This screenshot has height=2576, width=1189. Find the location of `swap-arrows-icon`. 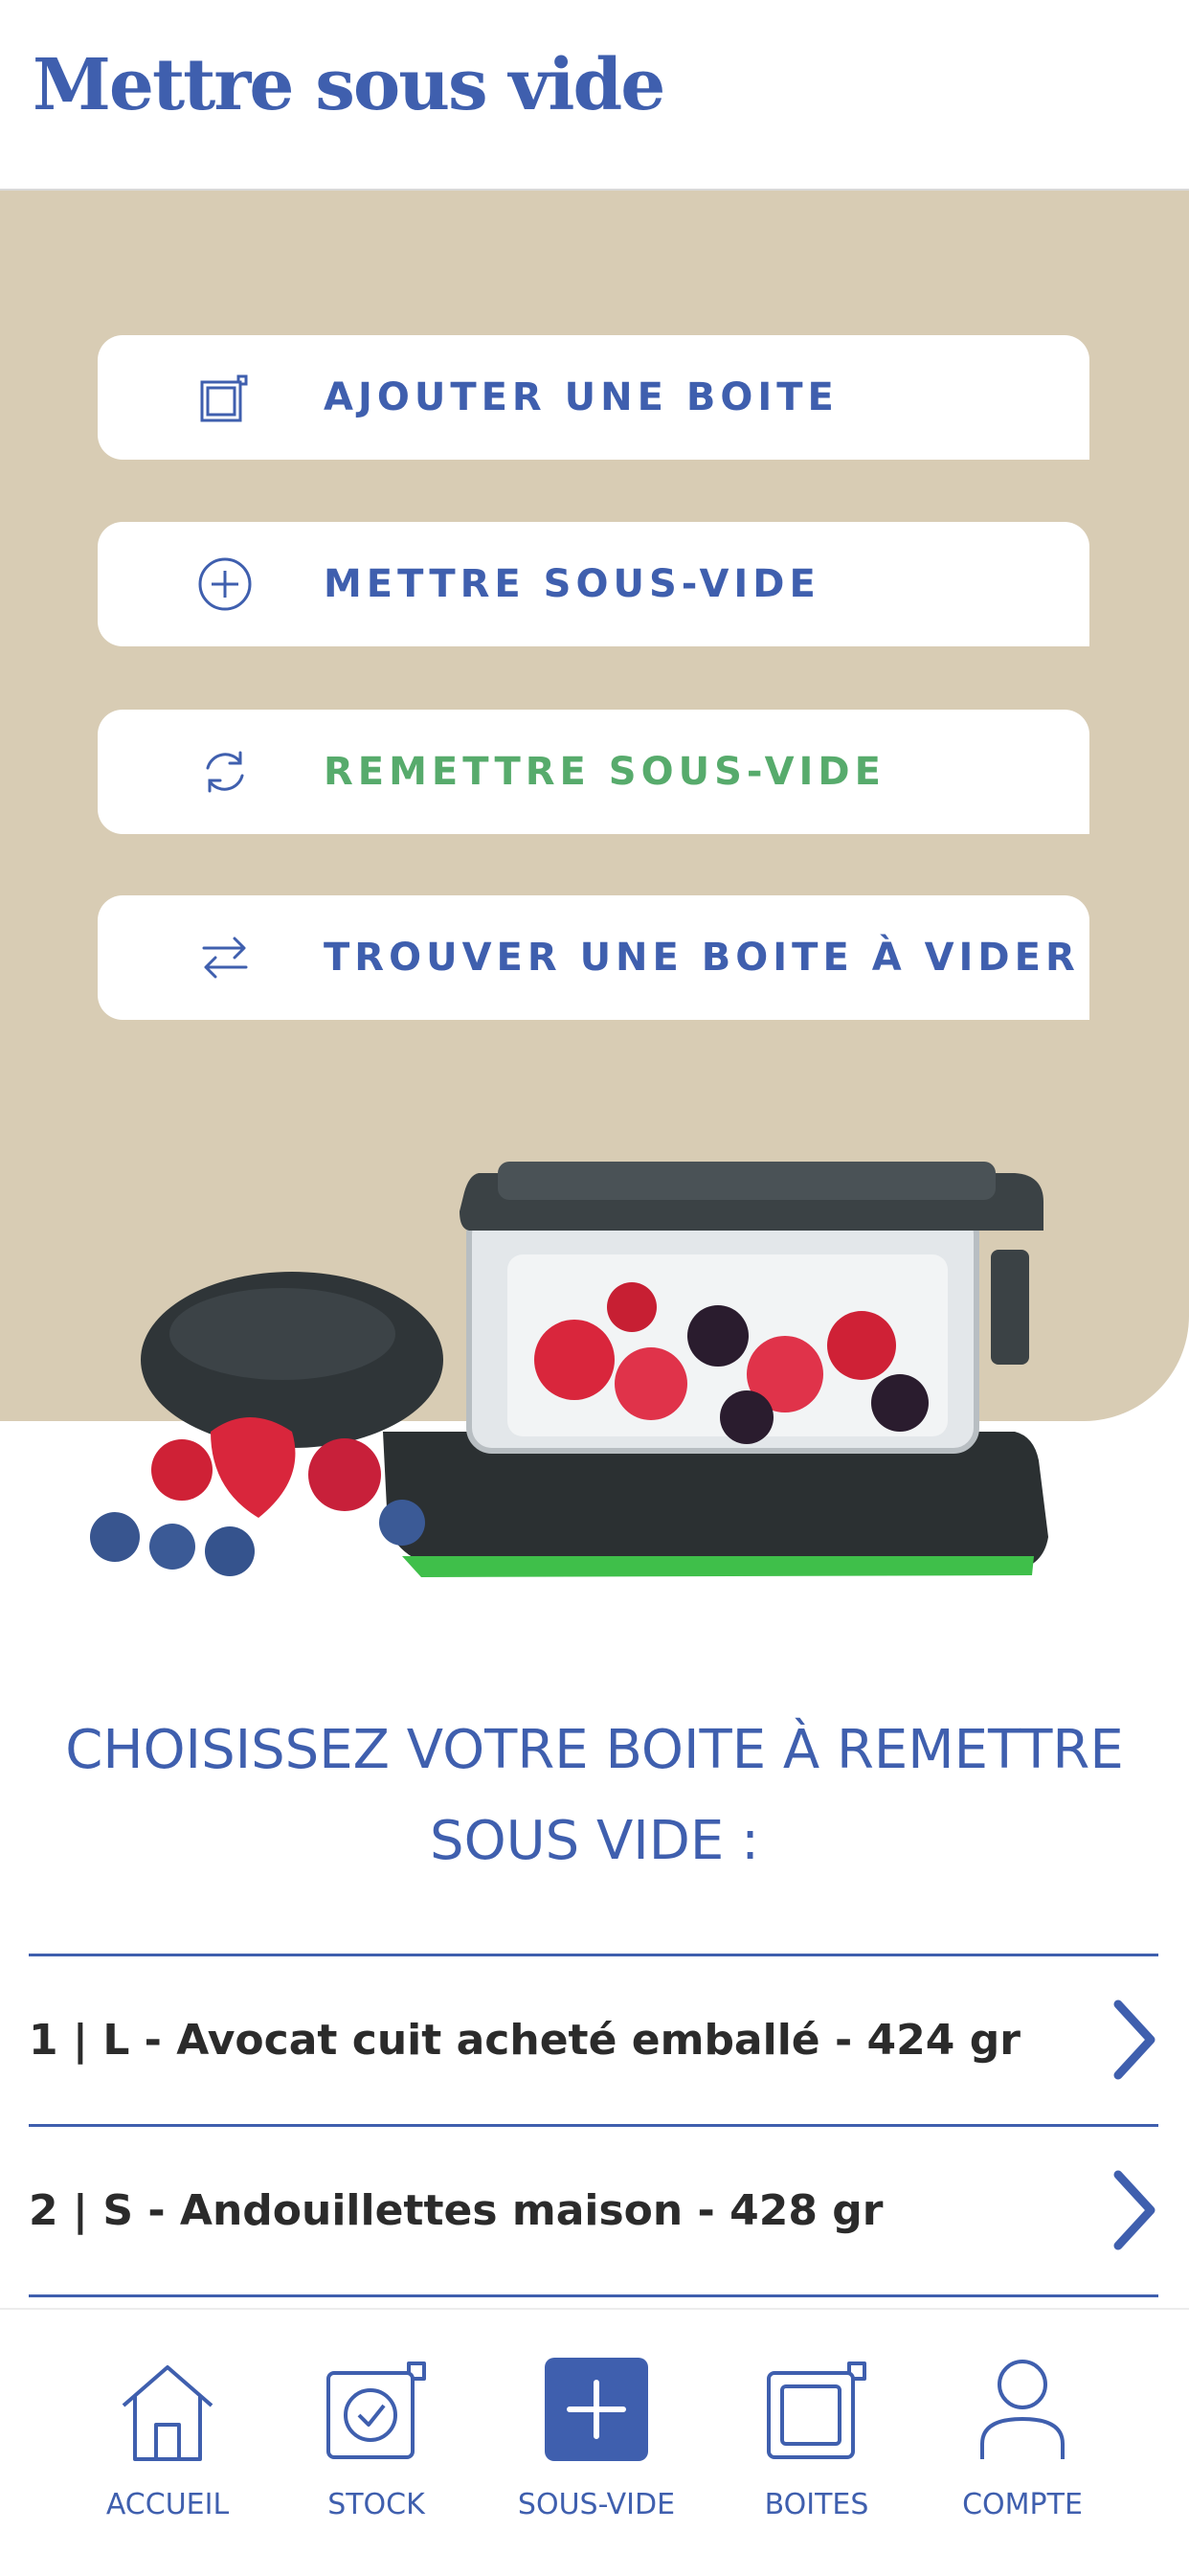

swap-arrows-icon is located at coordinates (225, 957).